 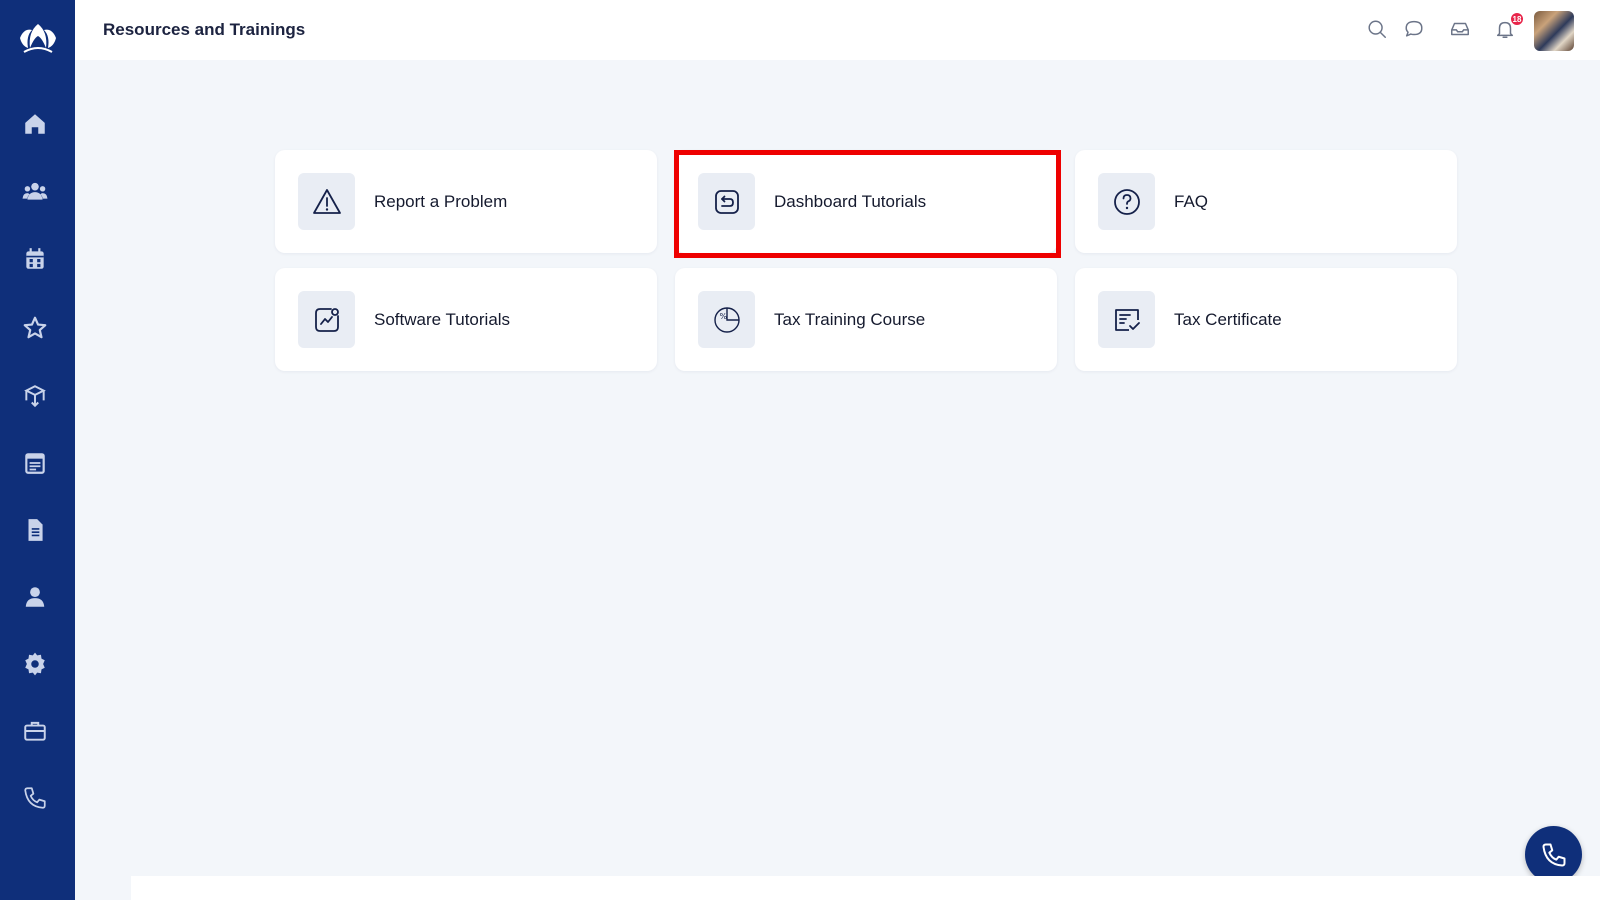 I want to click on card-tax-training-course: % Tax Training Course, so click(x=866, y=319).